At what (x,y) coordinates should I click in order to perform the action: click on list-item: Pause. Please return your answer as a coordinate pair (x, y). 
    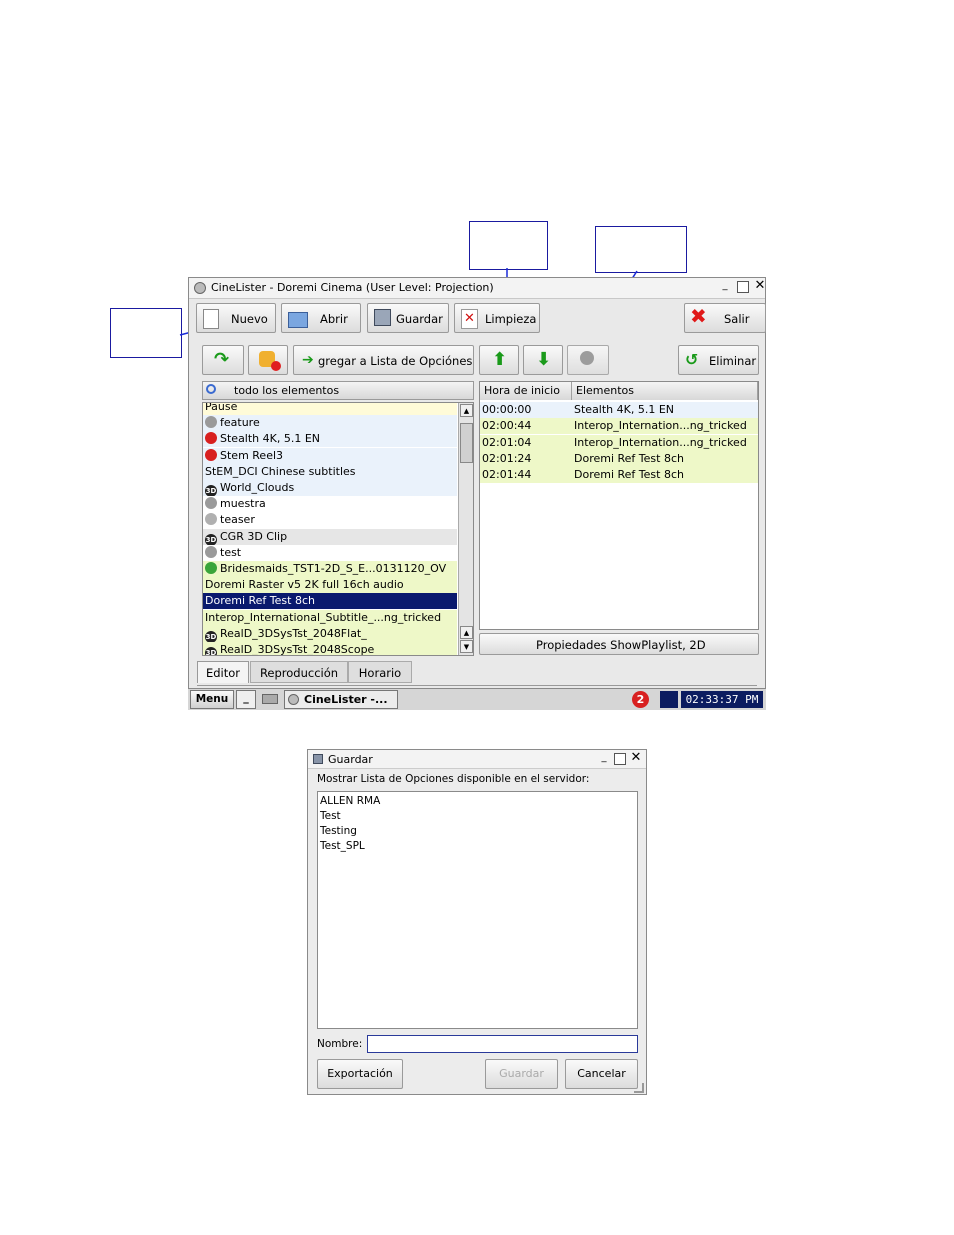
    Looking at the image, I should click on (330, 408).